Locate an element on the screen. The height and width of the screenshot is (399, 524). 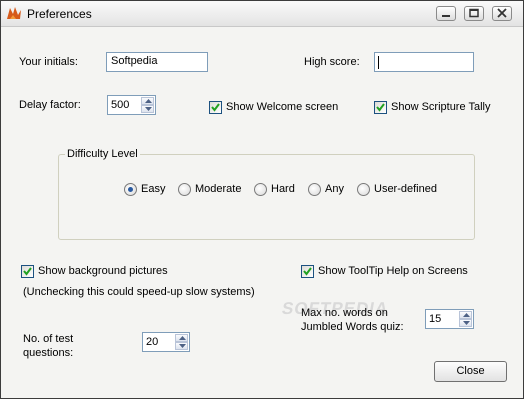
max-words-down-arrow-button is located at coordinates (465, 323).